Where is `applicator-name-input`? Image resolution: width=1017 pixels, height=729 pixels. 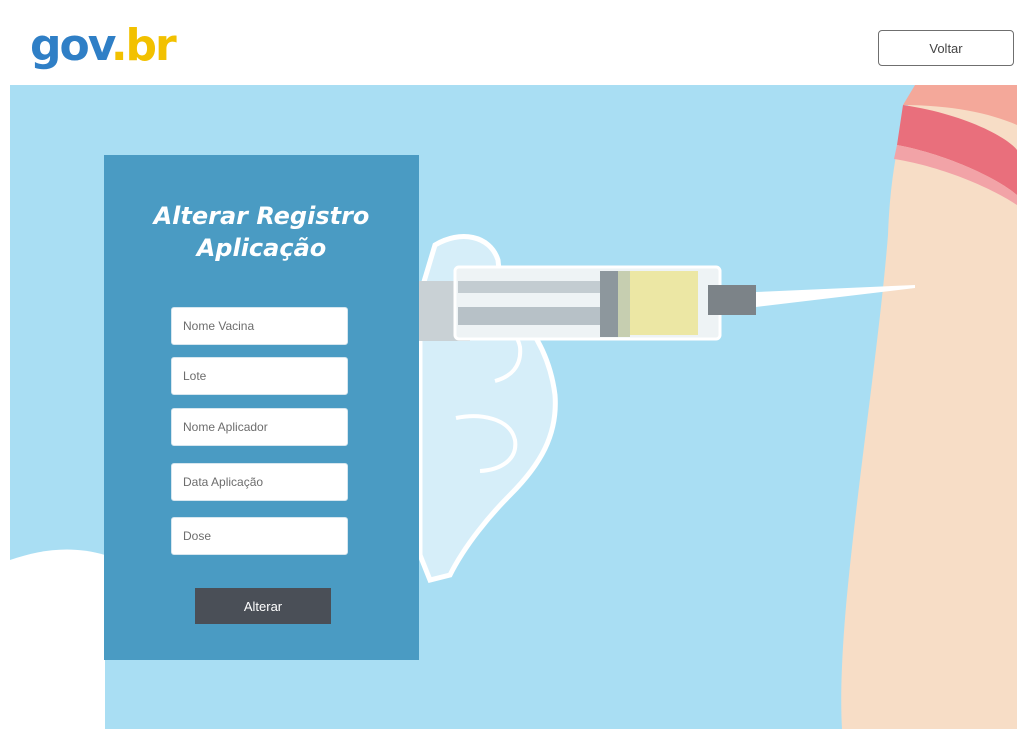
applicator-name-input is located at coordinates (259, 427).